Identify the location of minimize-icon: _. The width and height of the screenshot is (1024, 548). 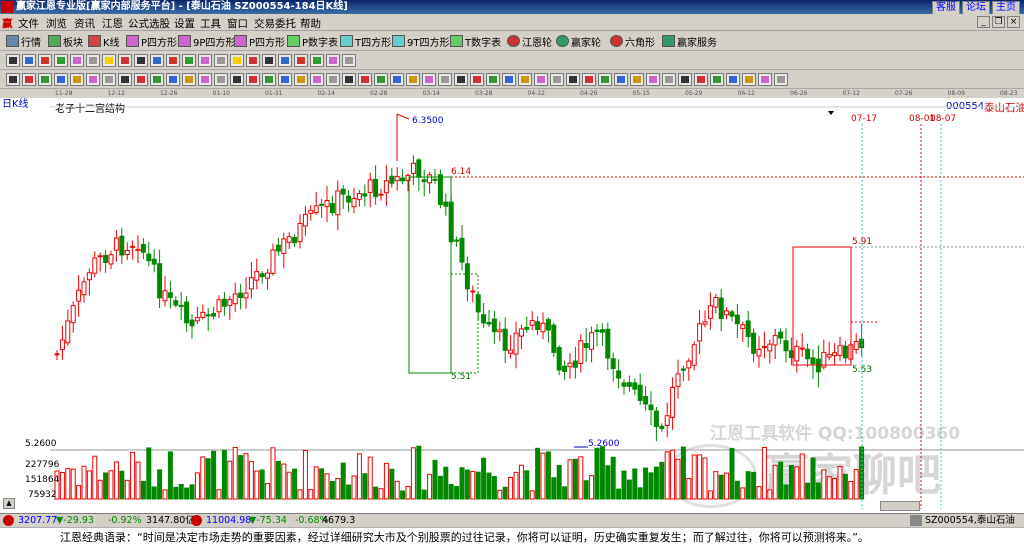
(983, 22).